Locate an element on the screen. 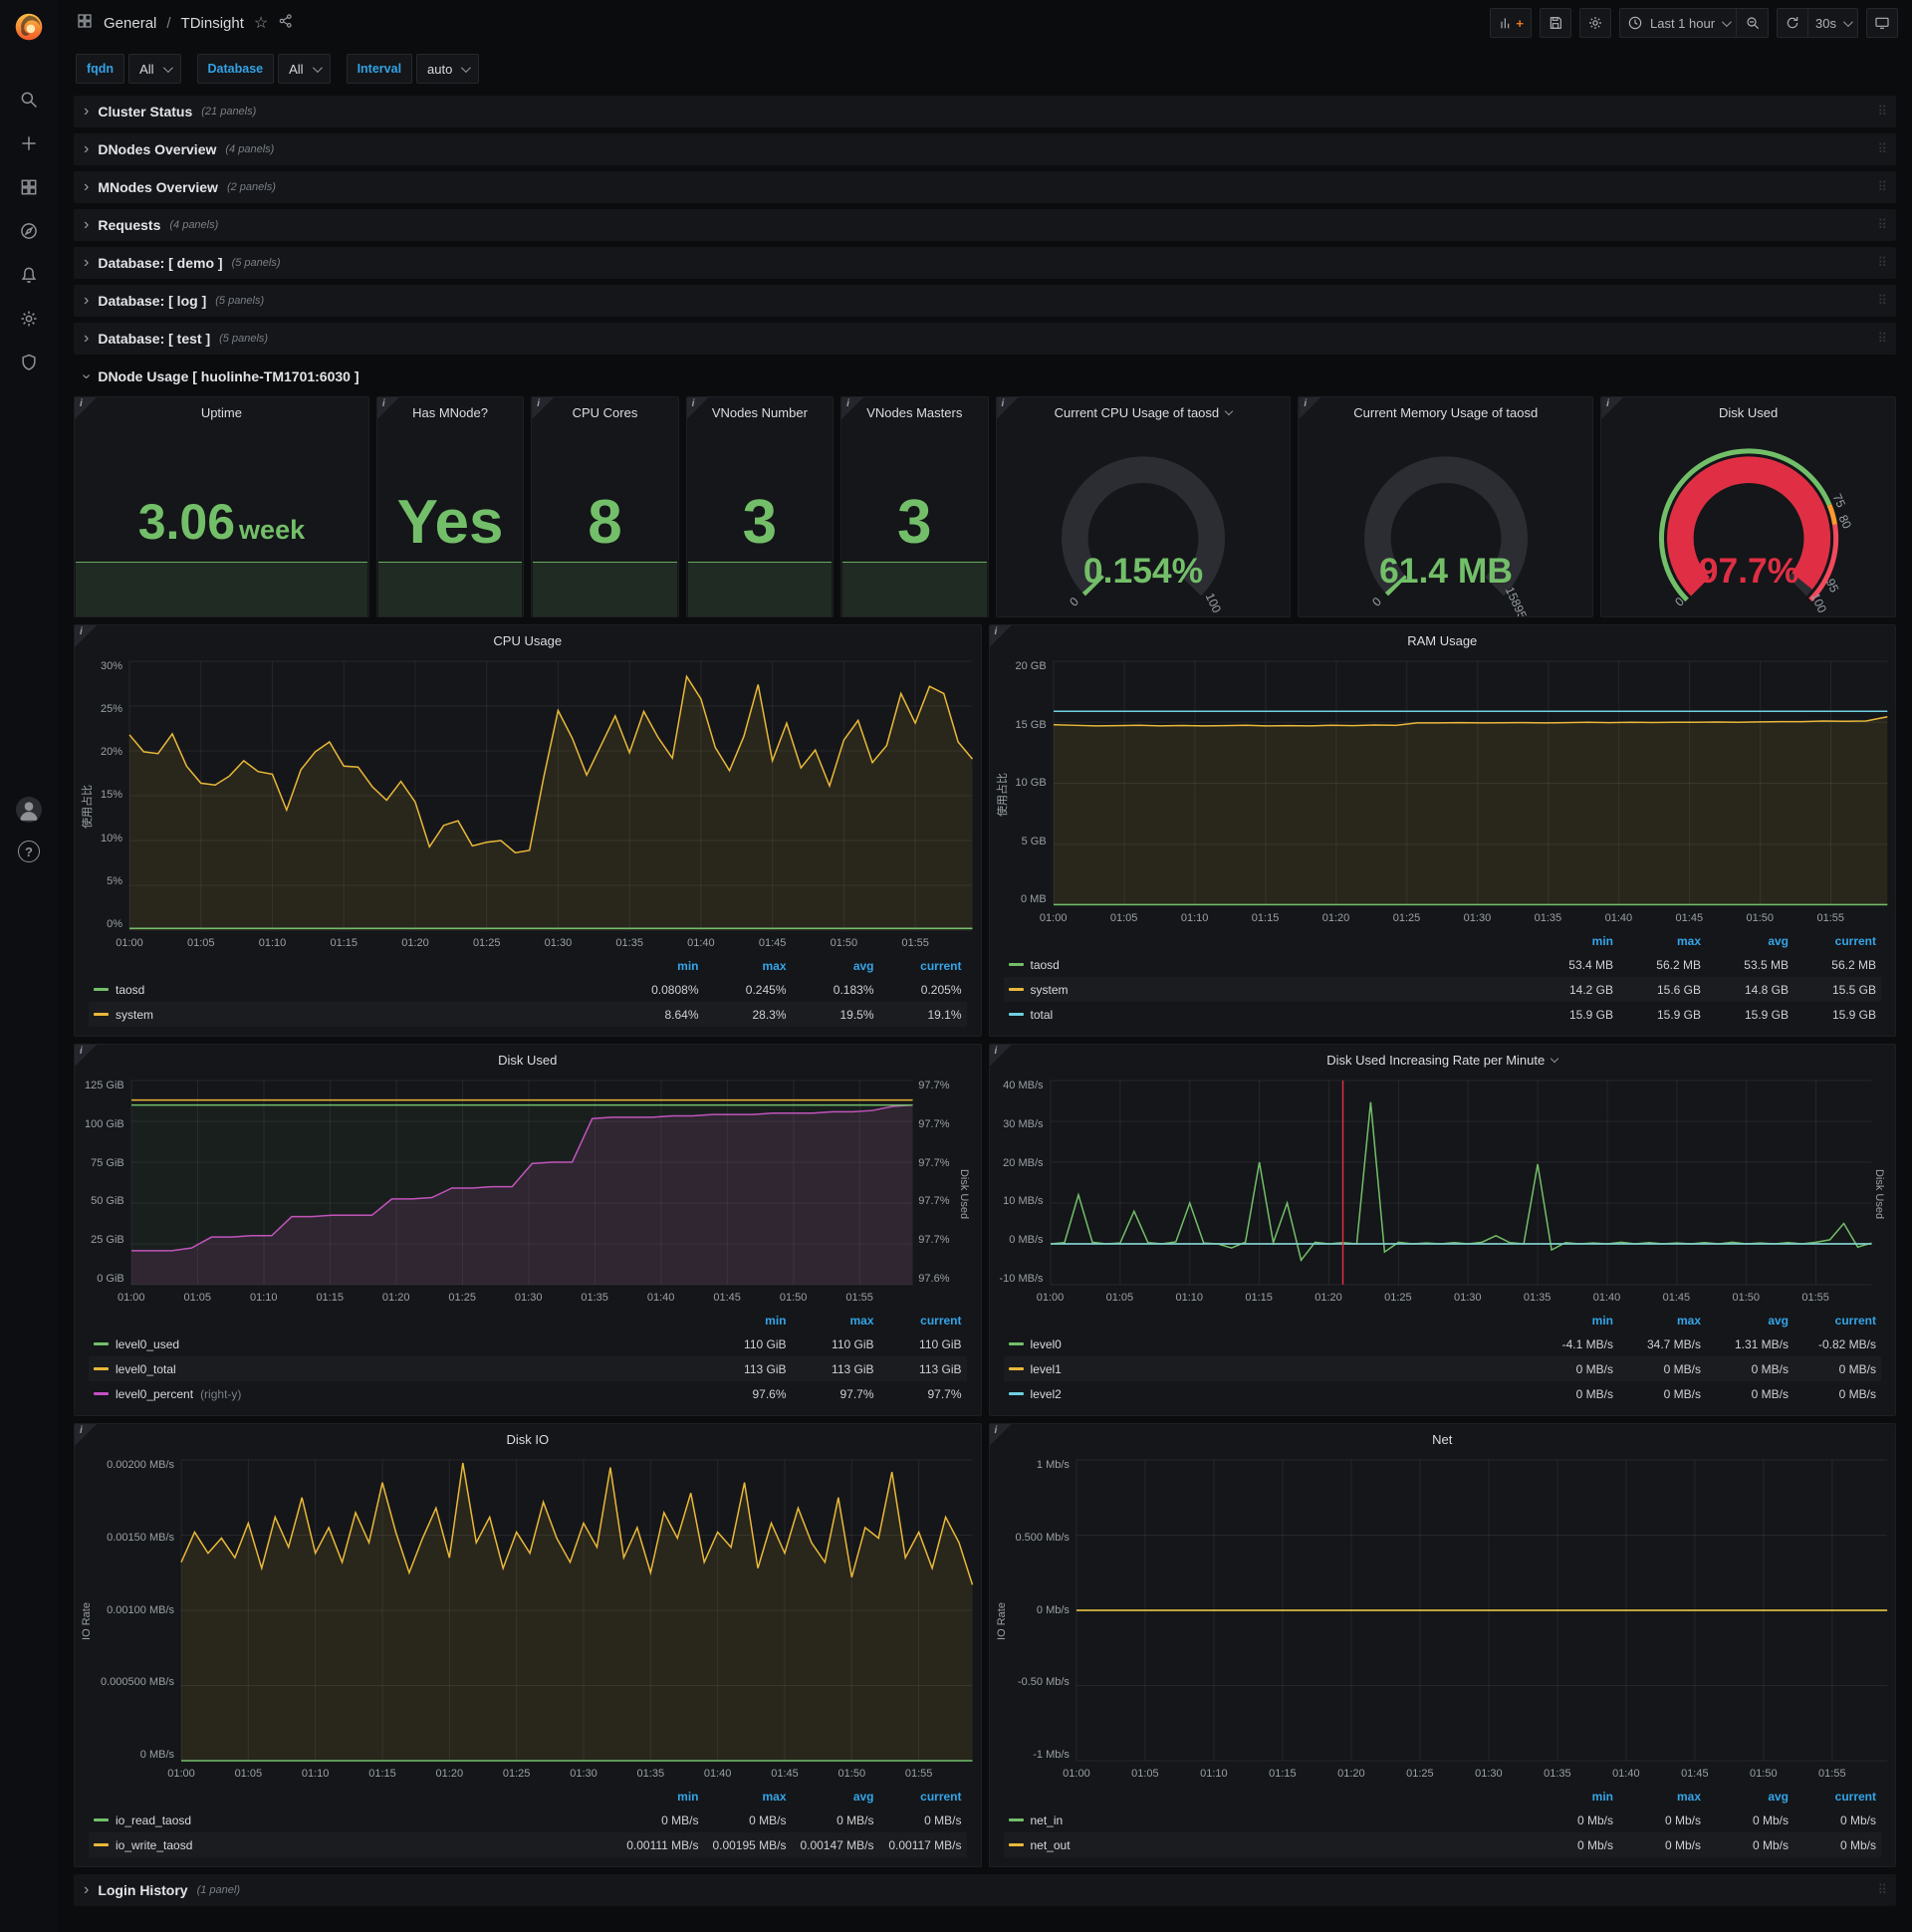  legend-row: taosd 0.0808% 0.245% 0.183% 0.205% is located at coordinates (528, 990).